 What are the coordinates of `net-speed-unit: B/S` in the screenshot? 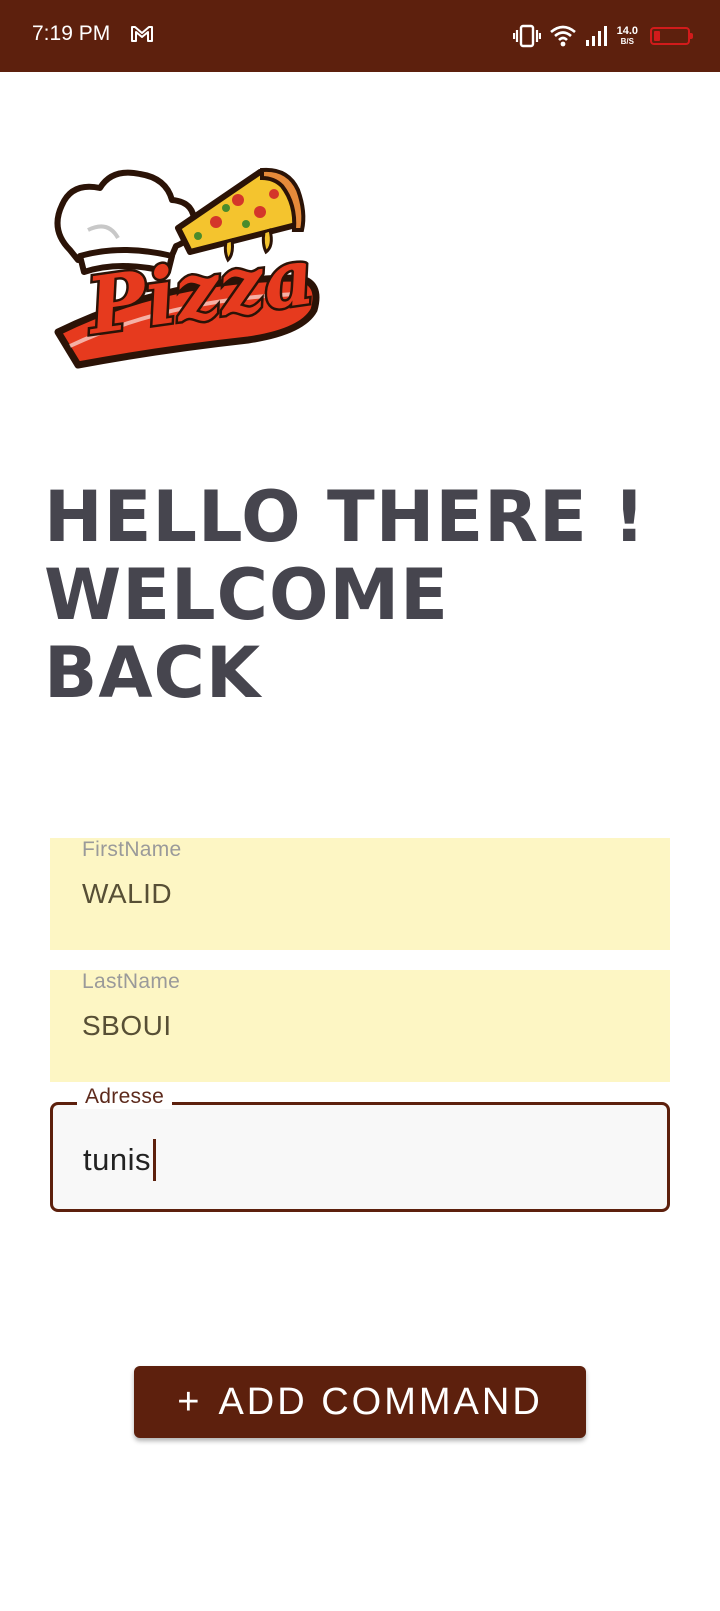 It's located at (627, 41).